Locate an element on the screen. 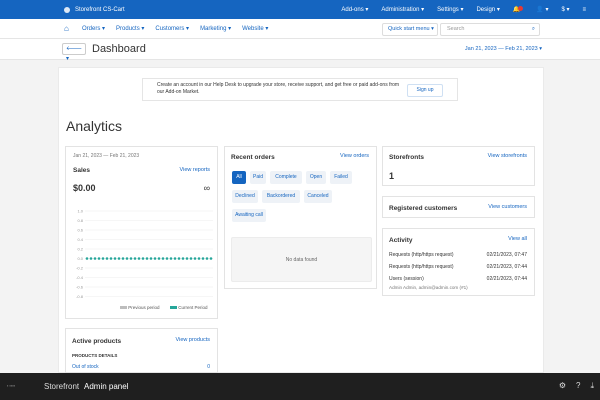 Image resolution: width=600 pixels, height=400 pixels. y-tick-label: 1.0 is located at coordinates (80, 211).